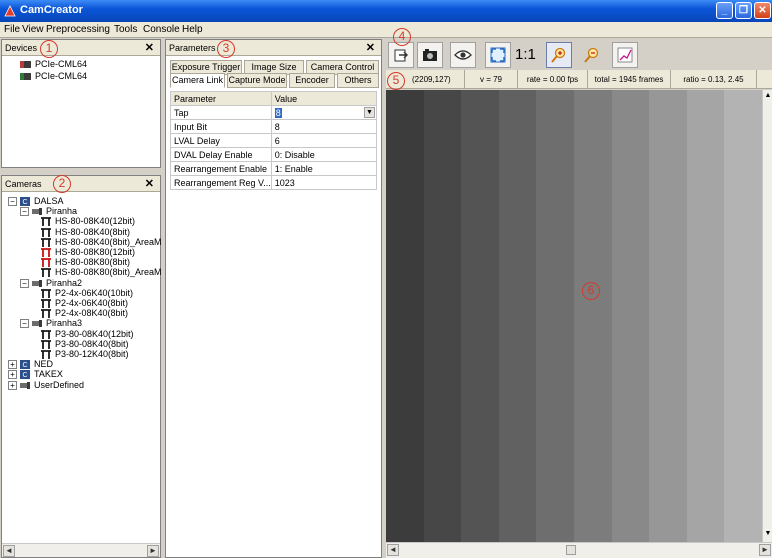  What do you see at coordinates (369, 112) in the screenshot?
I see `dropdown-arrow-icon: ▼` at bounding box center [369, 112].